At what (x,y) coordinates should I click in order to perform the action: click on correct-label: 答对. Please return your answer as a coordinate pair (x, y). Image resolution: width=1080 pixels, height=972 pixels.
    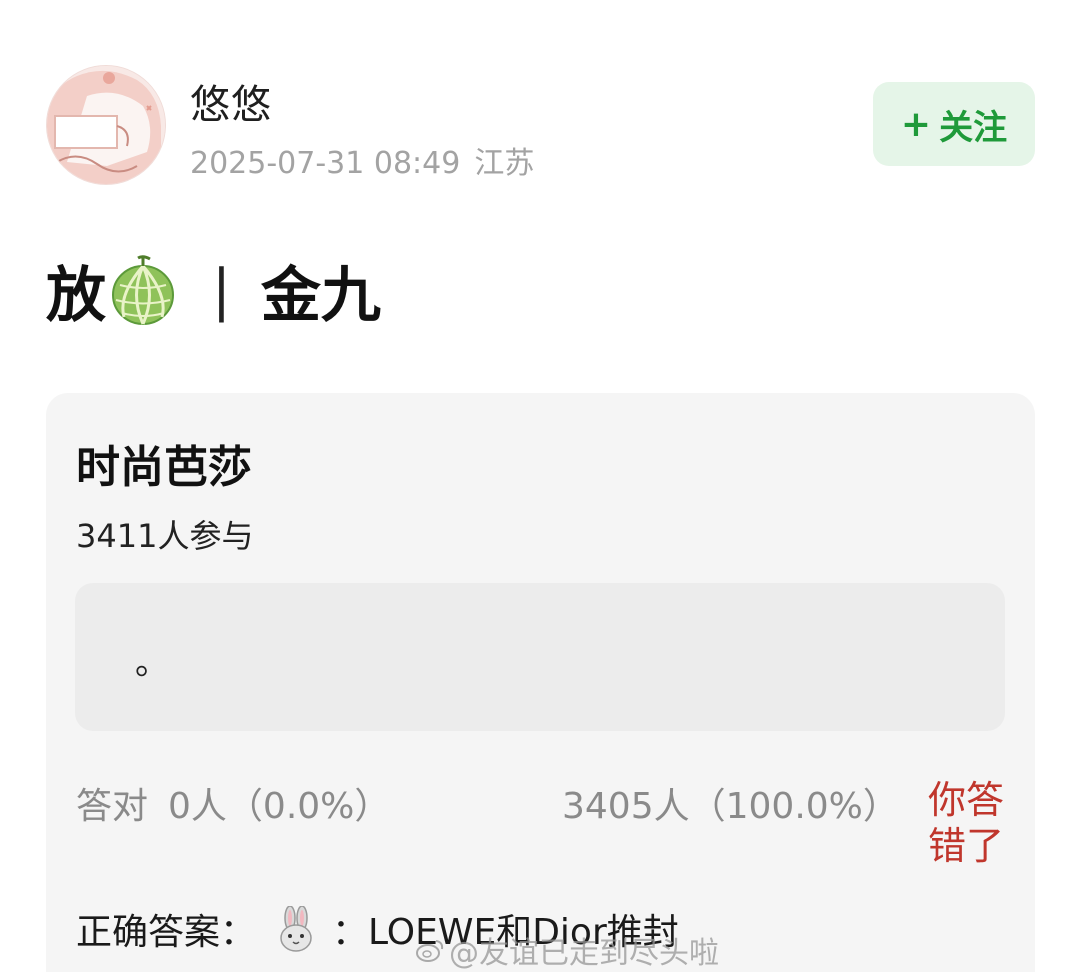
    Looking at the image, I should click on (112, 806).